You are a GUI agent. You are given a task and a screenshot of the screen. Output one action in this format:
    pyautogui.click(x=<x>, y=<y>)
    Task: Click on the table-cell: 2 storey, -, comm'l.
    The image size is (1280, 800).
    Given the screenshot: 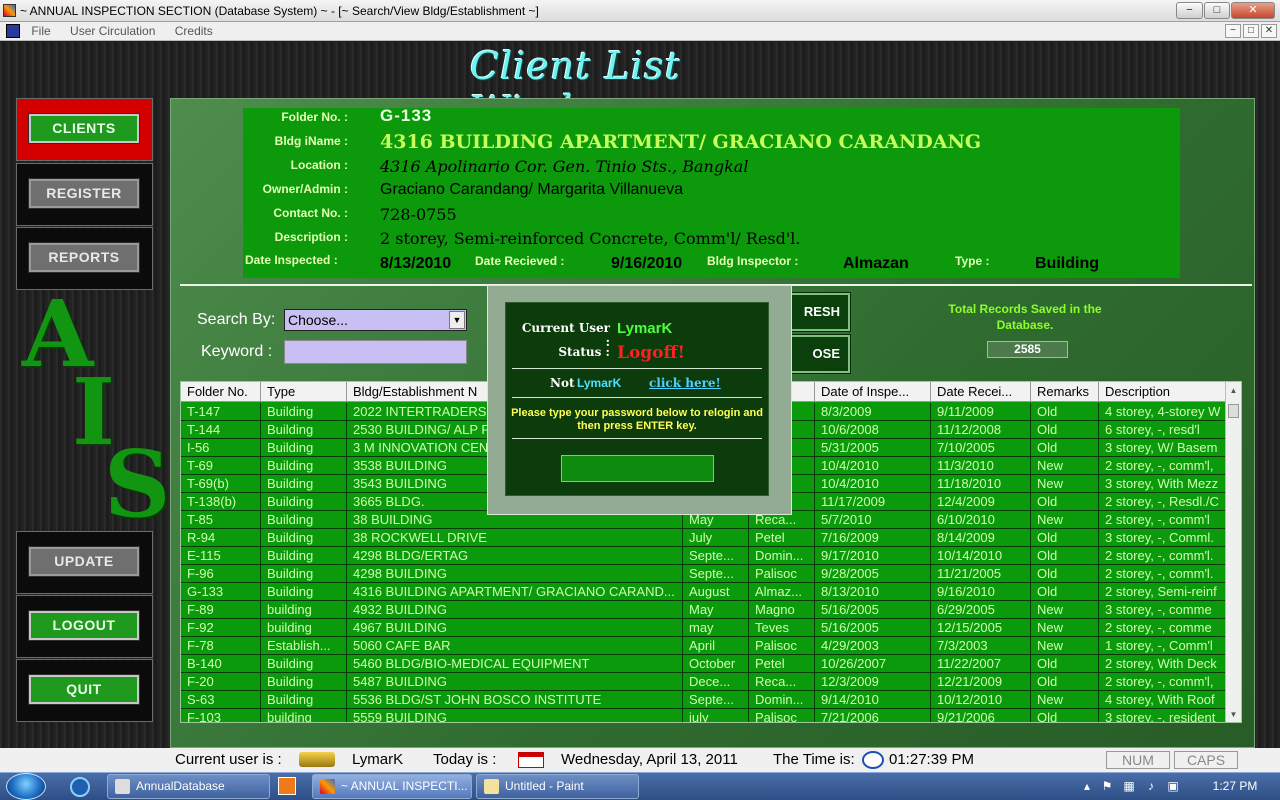 What is the action you would take?
    pyautogui.click(x=1170, y=556)
    